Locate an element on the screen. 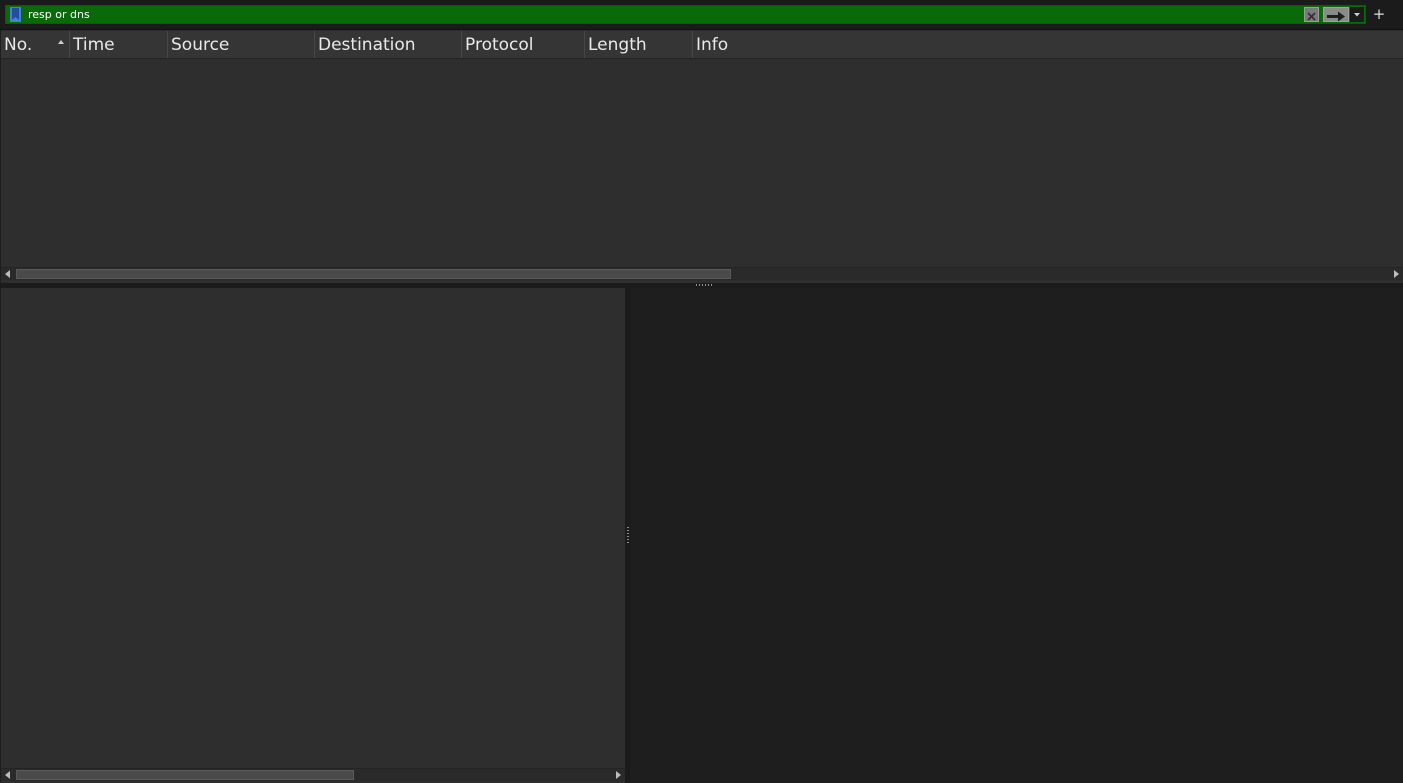 The width and height of the screenshot is (1403, 783). details-horizontal-scrollbar is located at coordinates (313, 774).